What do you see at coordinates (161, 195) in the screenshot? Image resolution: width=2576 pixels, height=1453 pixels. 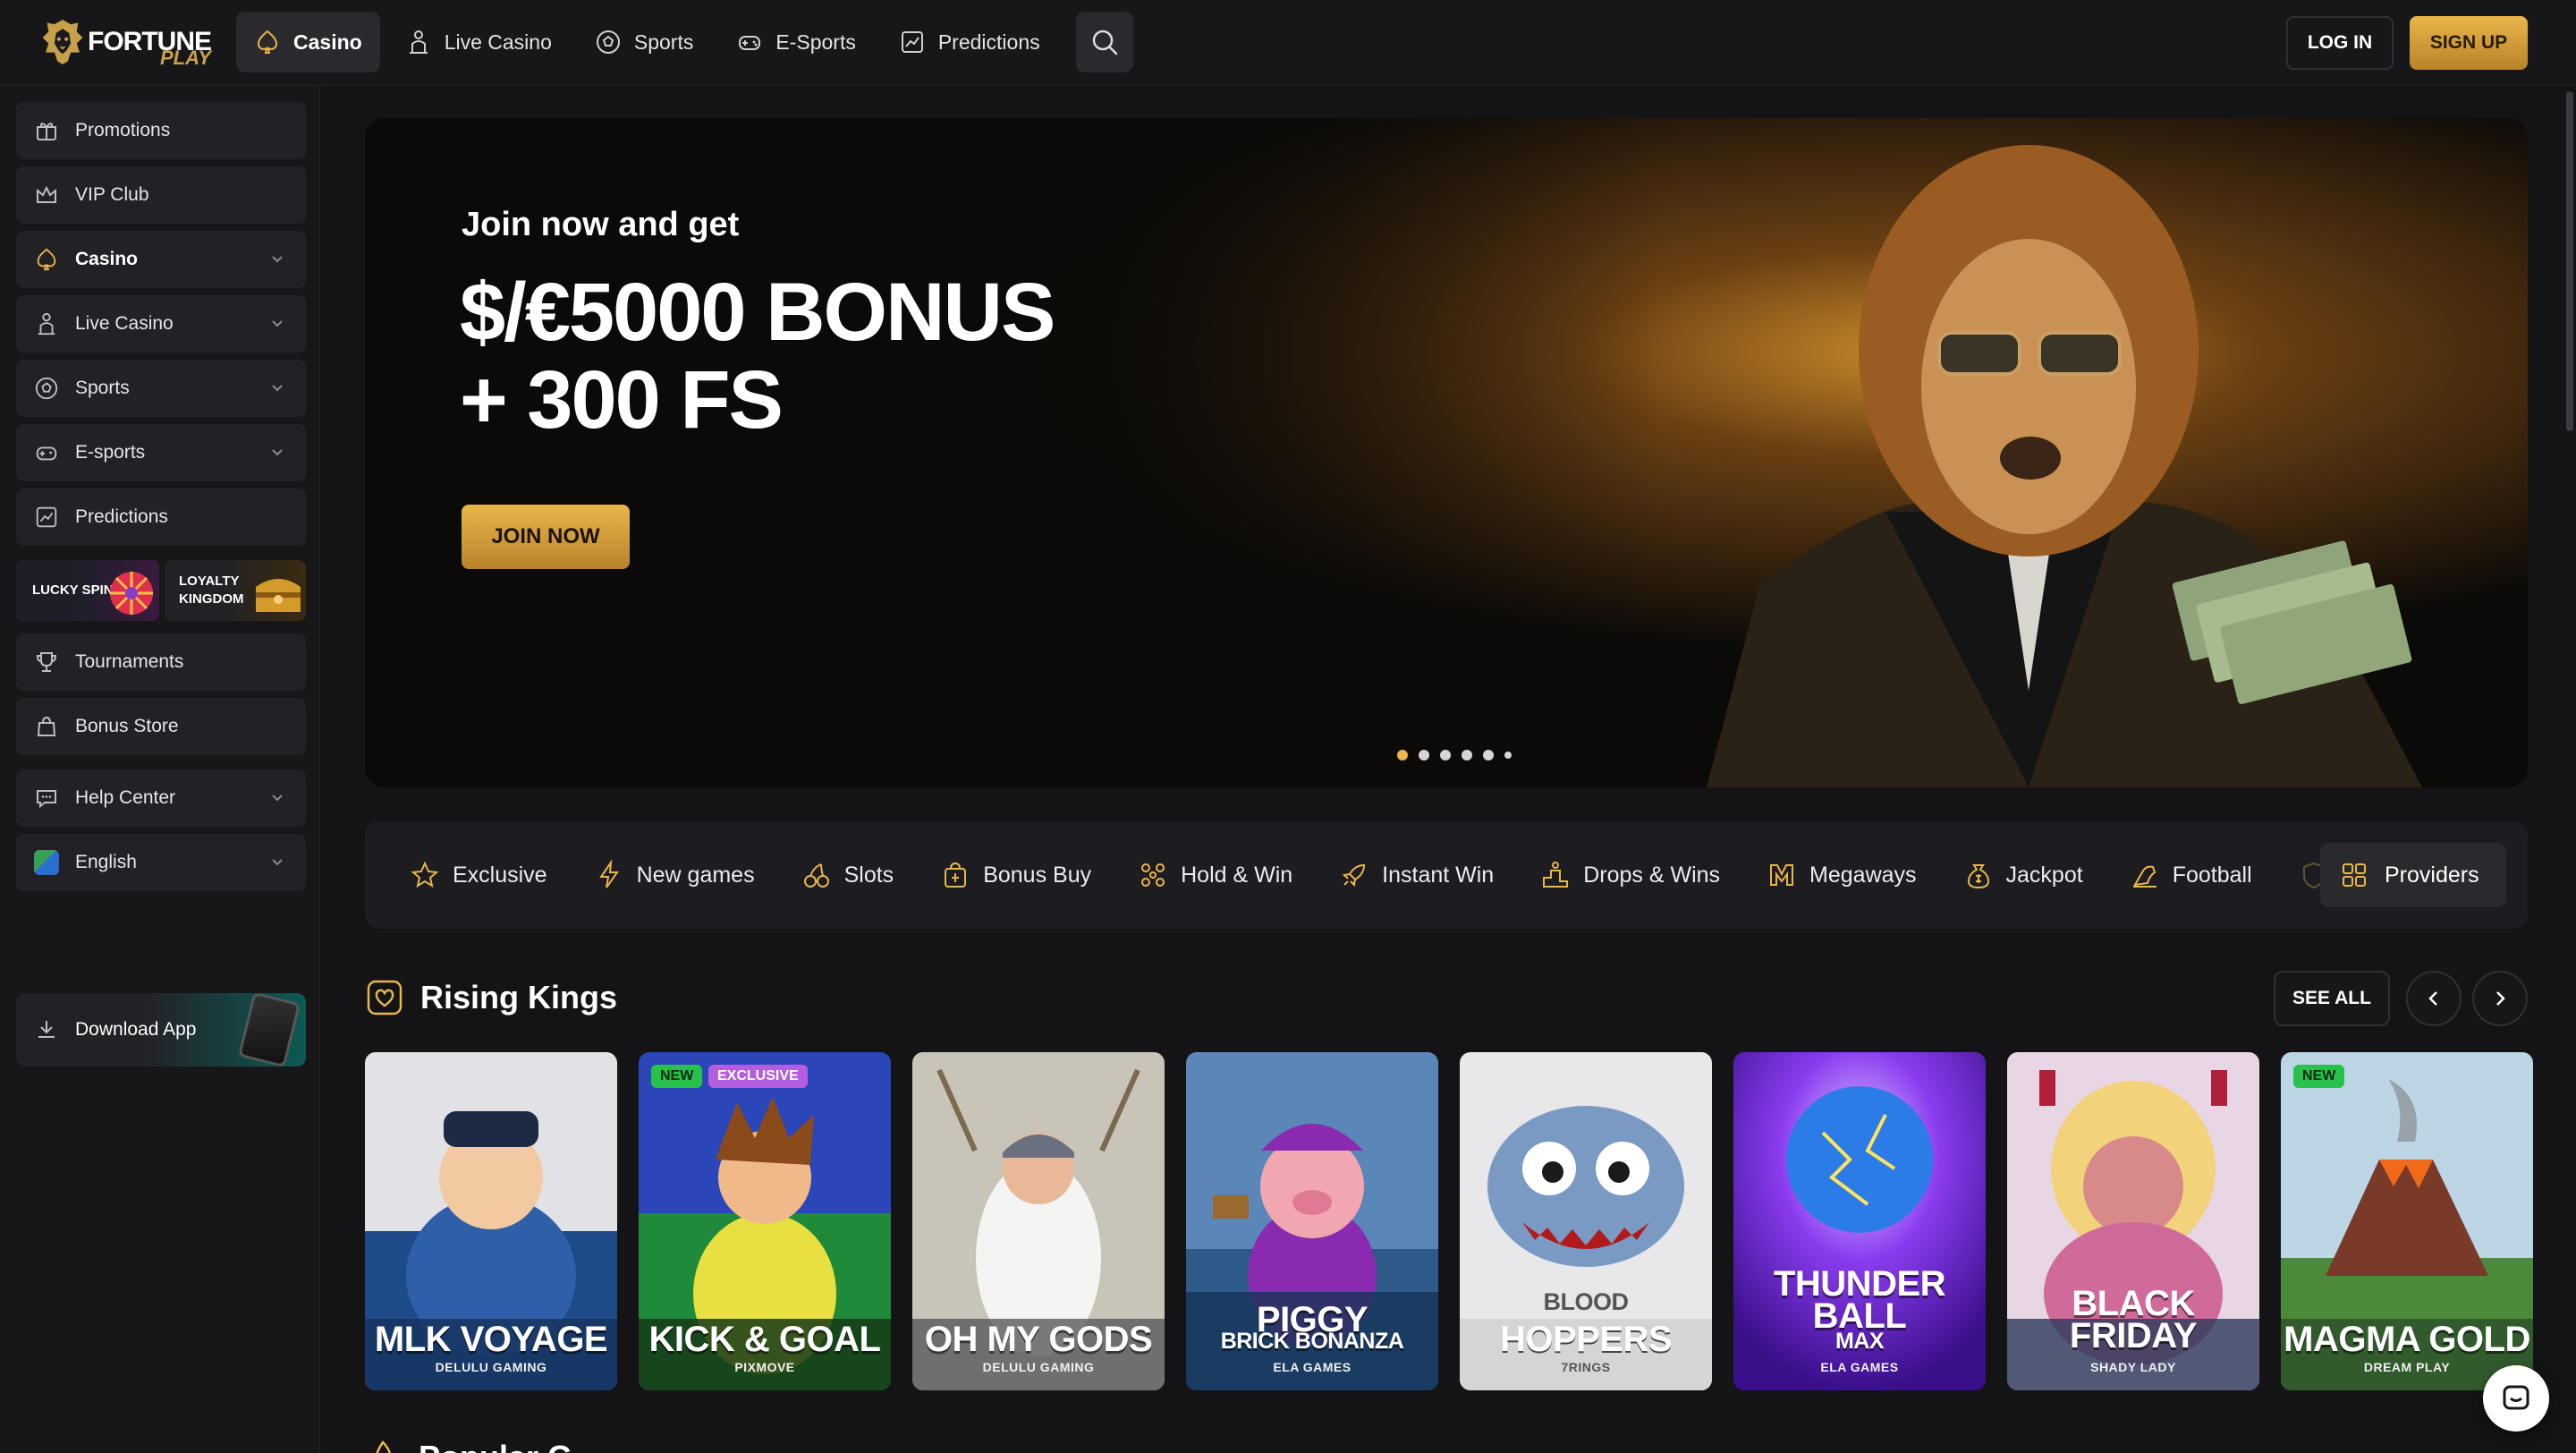 I see `sidebar-item-vip-club: VIP Club` at bounding box center [161, 195].